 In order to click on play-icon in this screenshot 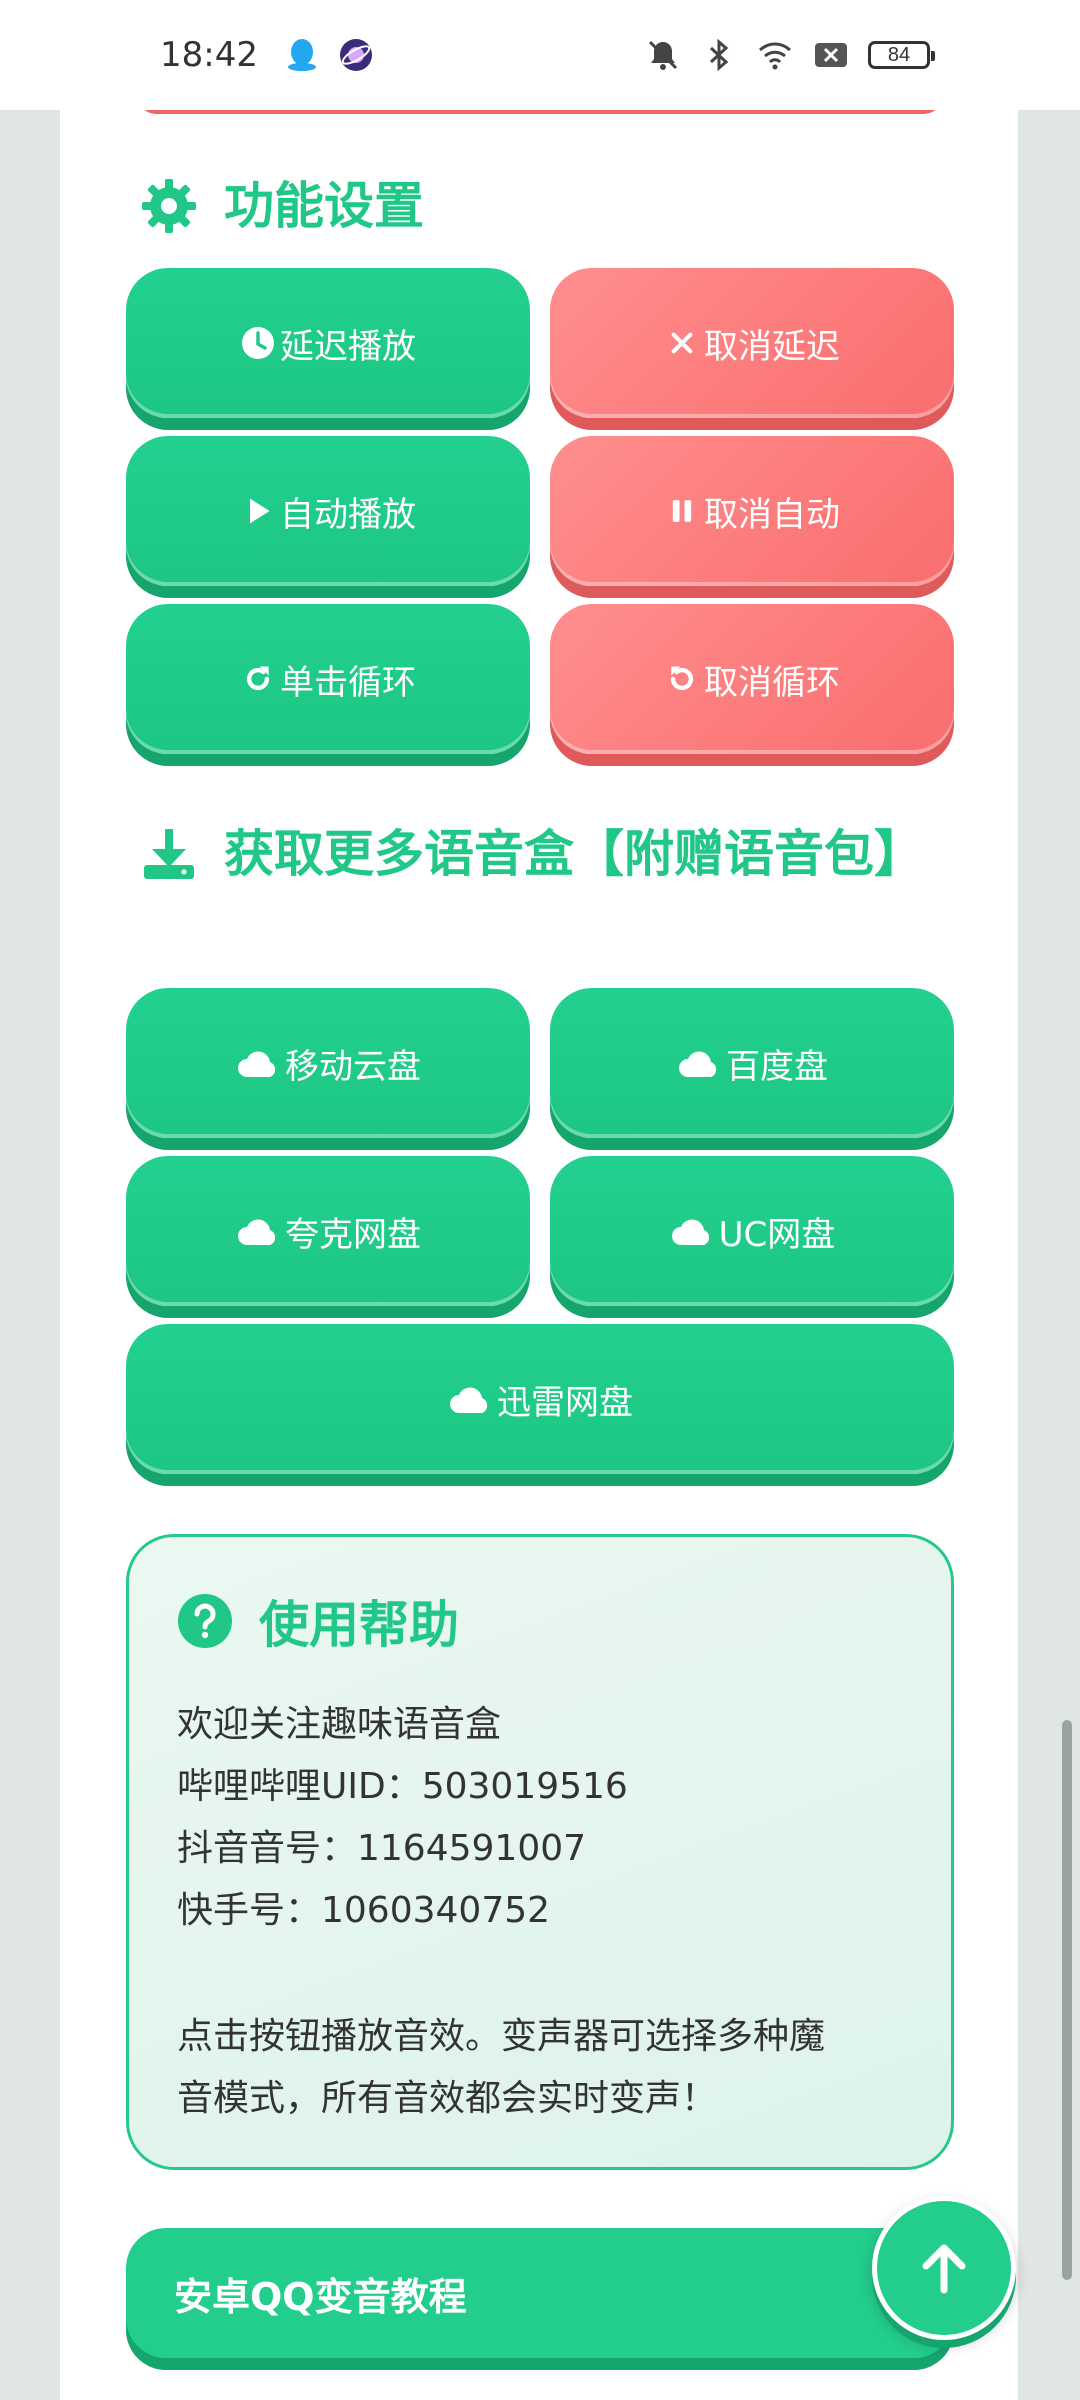, I will do `click(258, 511)`.